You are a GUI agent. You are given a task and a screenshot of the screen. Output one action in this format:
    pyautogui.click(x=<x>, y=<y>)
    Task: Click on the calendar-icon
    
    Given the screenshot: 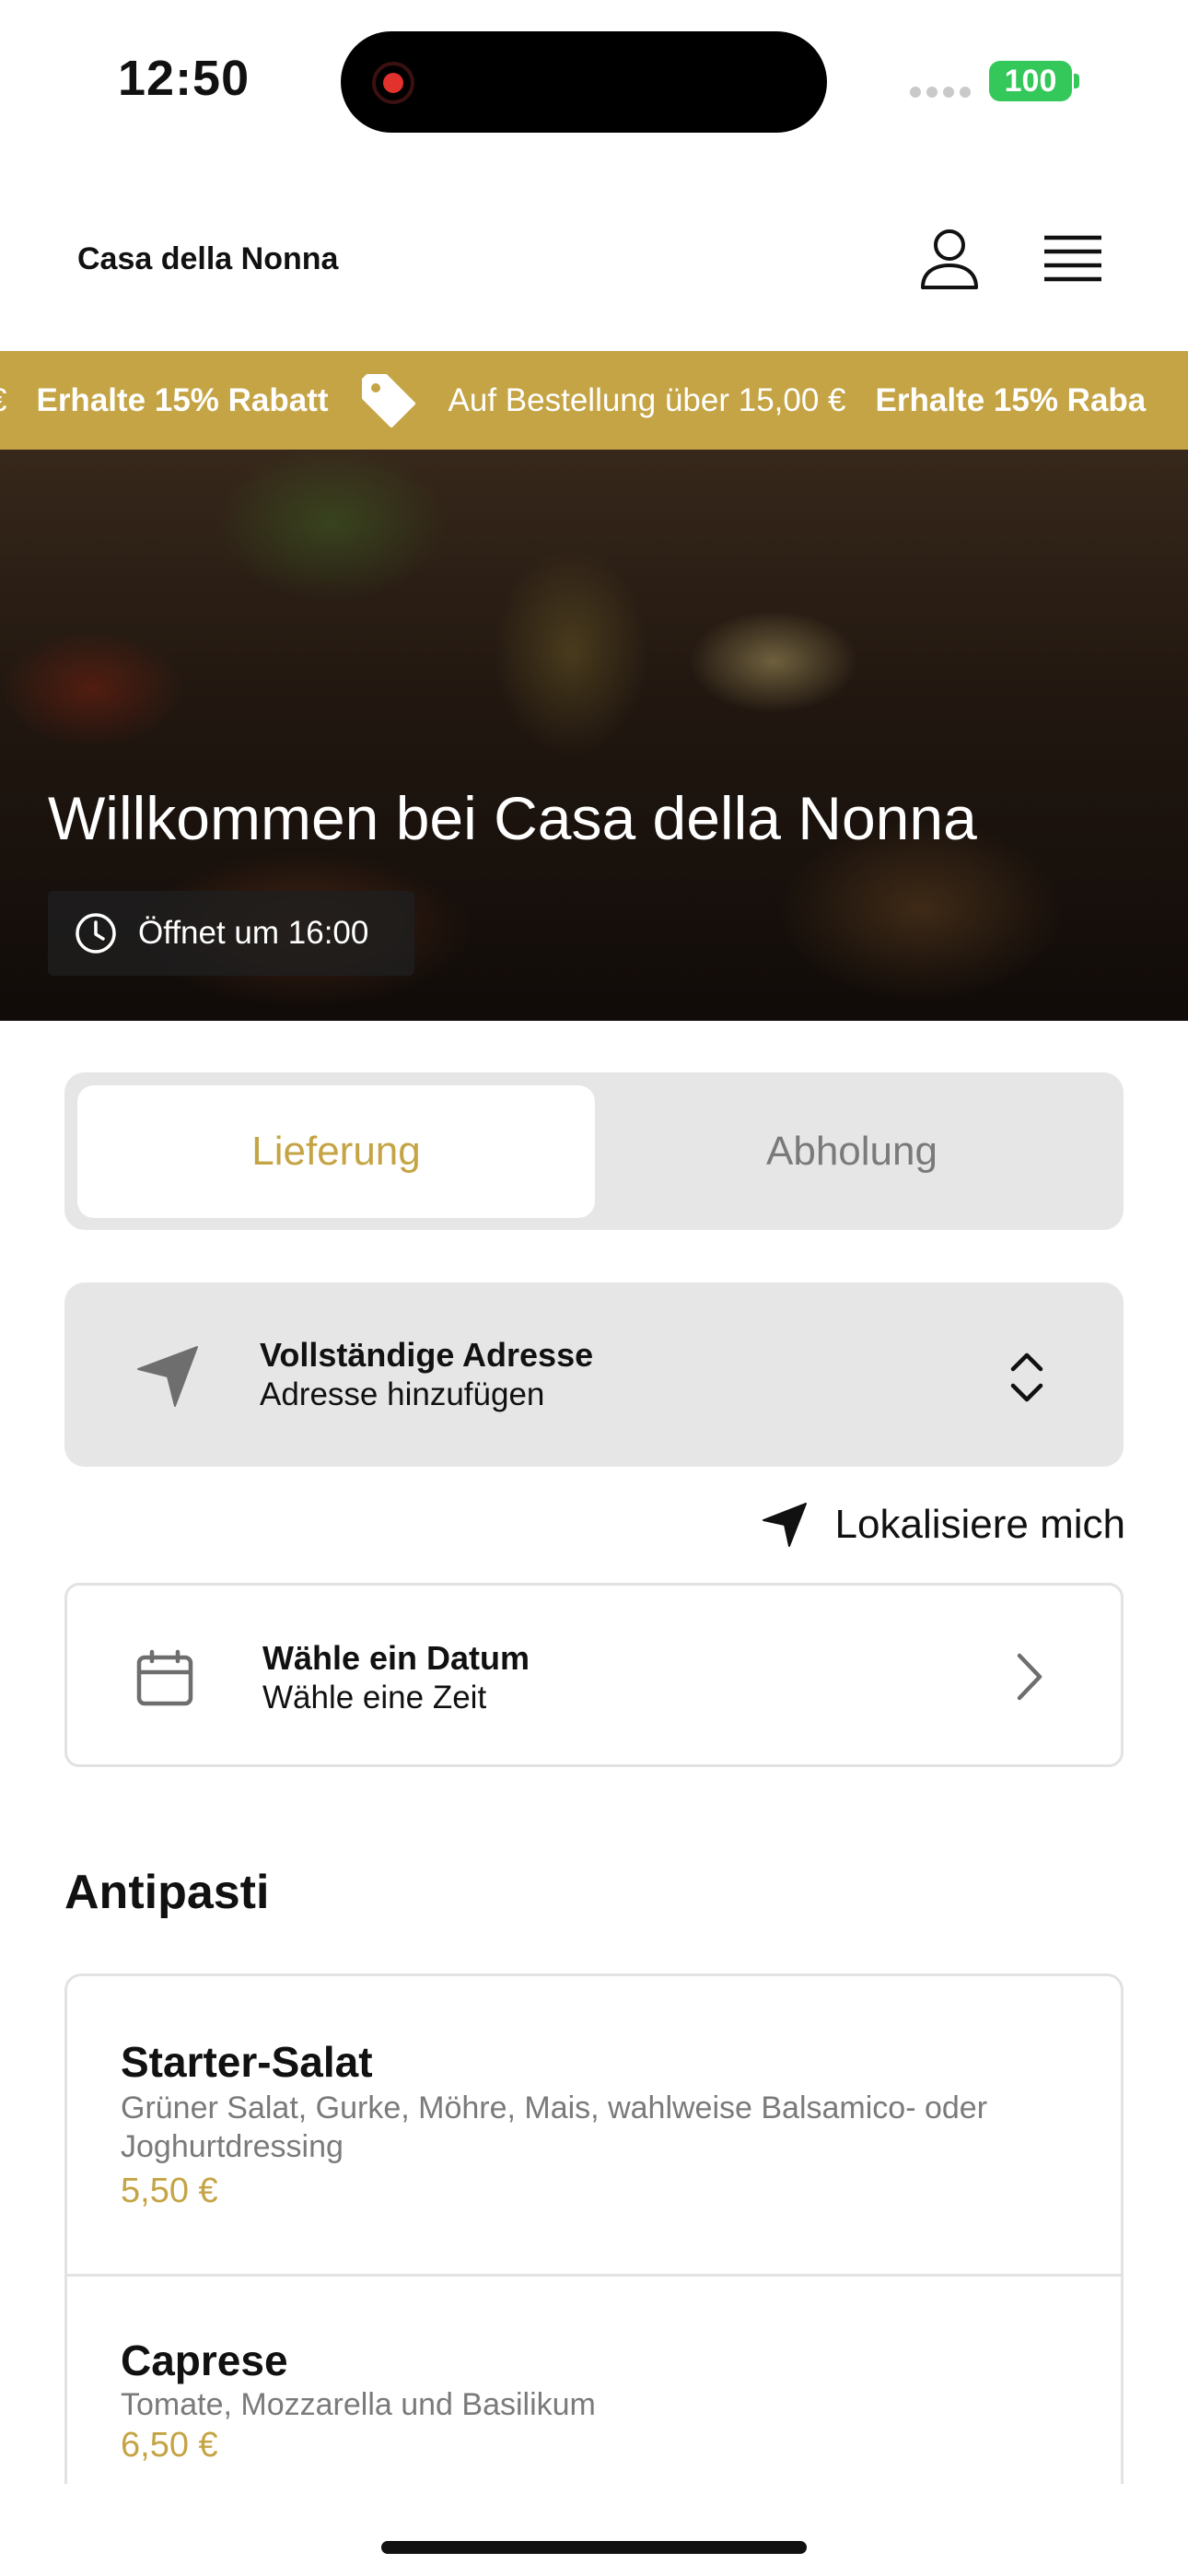 What is the action you would take?
    pyautogui.click(x=164, y=1677)
    